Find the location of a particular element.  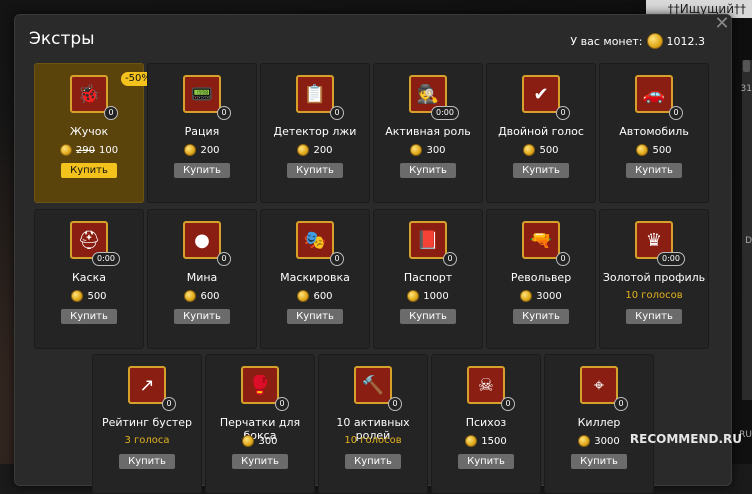

coins-value: 1012.3 is located at coordinates (686, 41).